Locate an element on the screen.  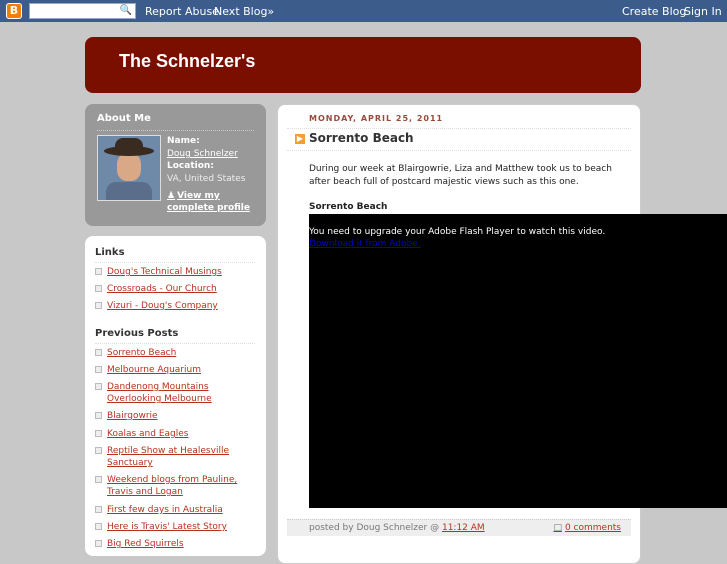
previous-post-link: Sorrento Beach is located at coordinates (177, 353).